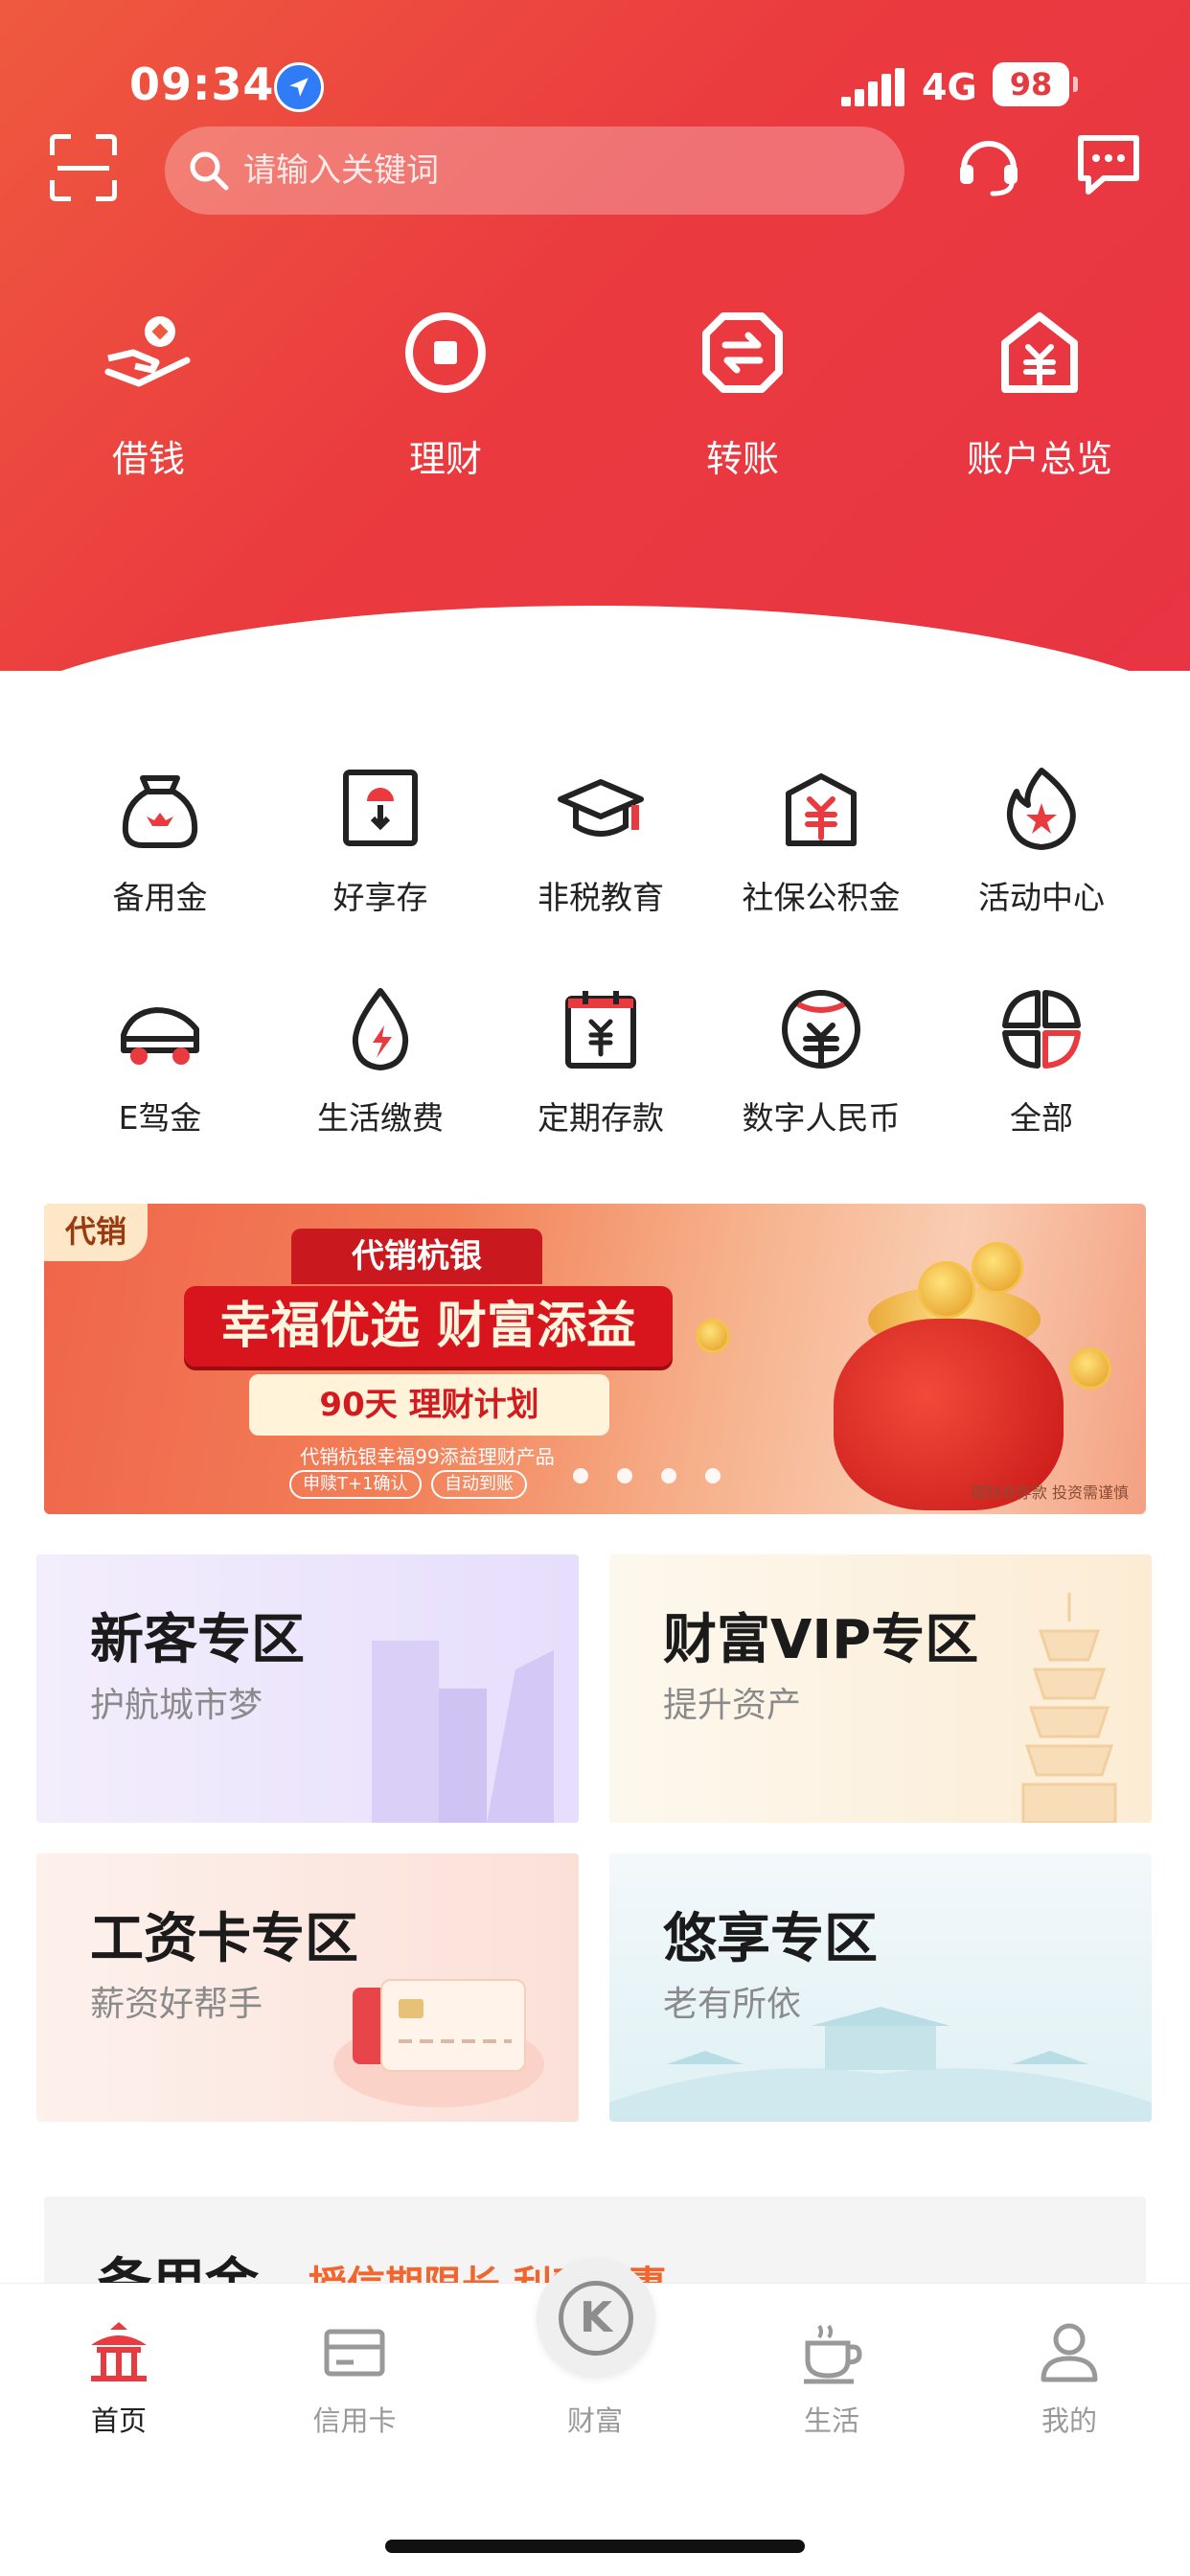 The height and width of the screenshot is (2576, 1190). Describe the element at coordinates (1041, 1118) in the screenshot. I see `service-label: 全部` at that location.